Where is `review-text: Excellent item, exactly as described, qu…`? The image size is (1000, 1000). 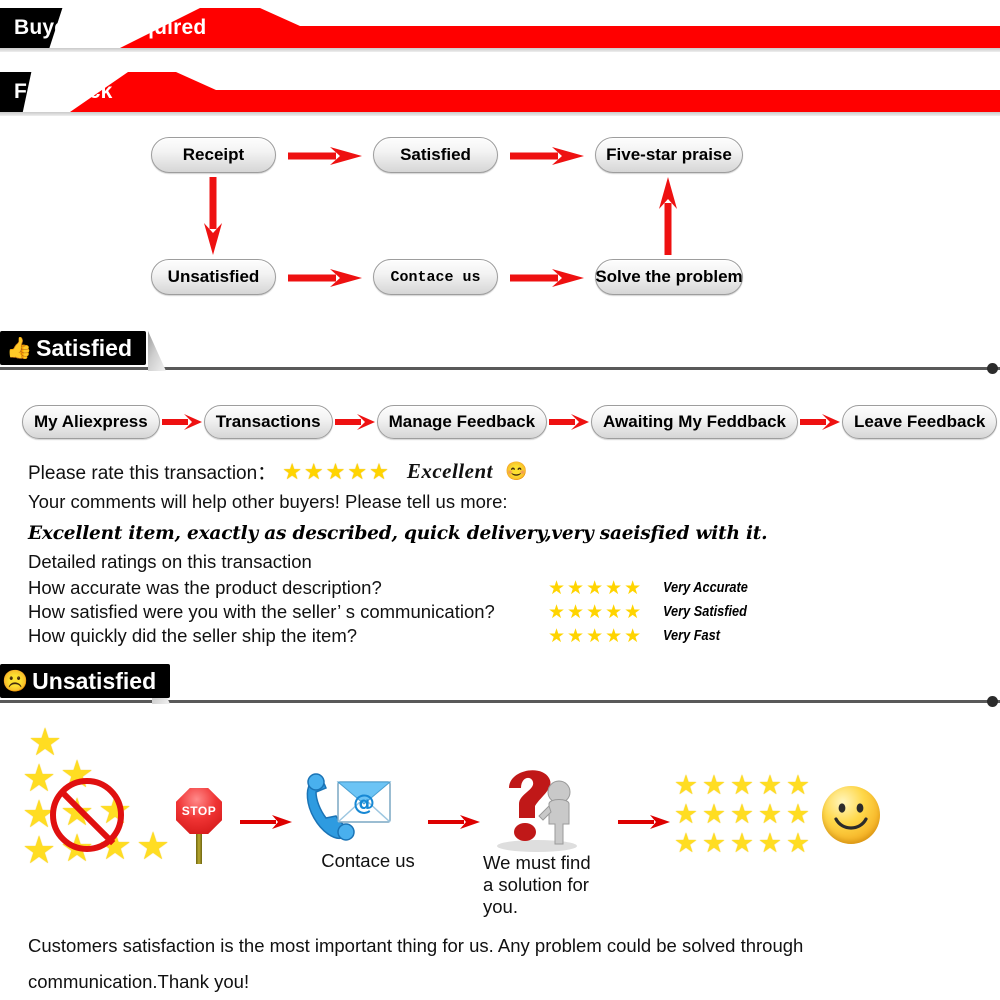
review-text: Excellent item, exactly as described, qu… is located at coordinates (398, 533).